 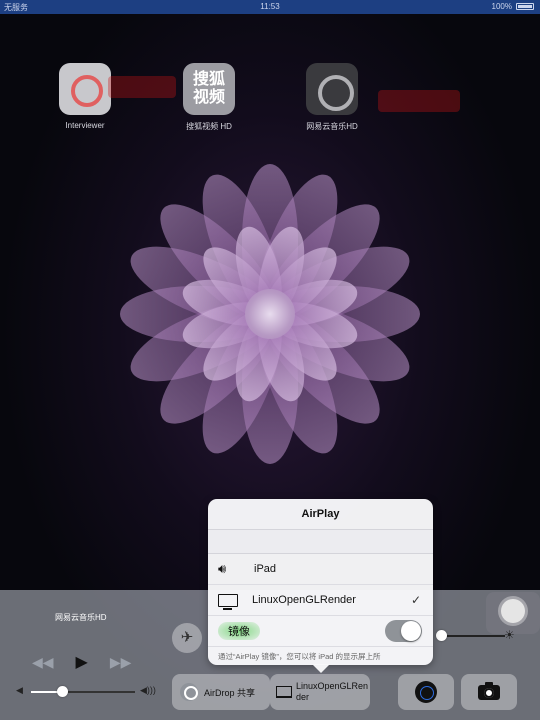 What do you see at coordinates (81, 617) in the screenshot?
I see `now-playing-app: 网易云音乐HD` at bounding box center [81, 617].